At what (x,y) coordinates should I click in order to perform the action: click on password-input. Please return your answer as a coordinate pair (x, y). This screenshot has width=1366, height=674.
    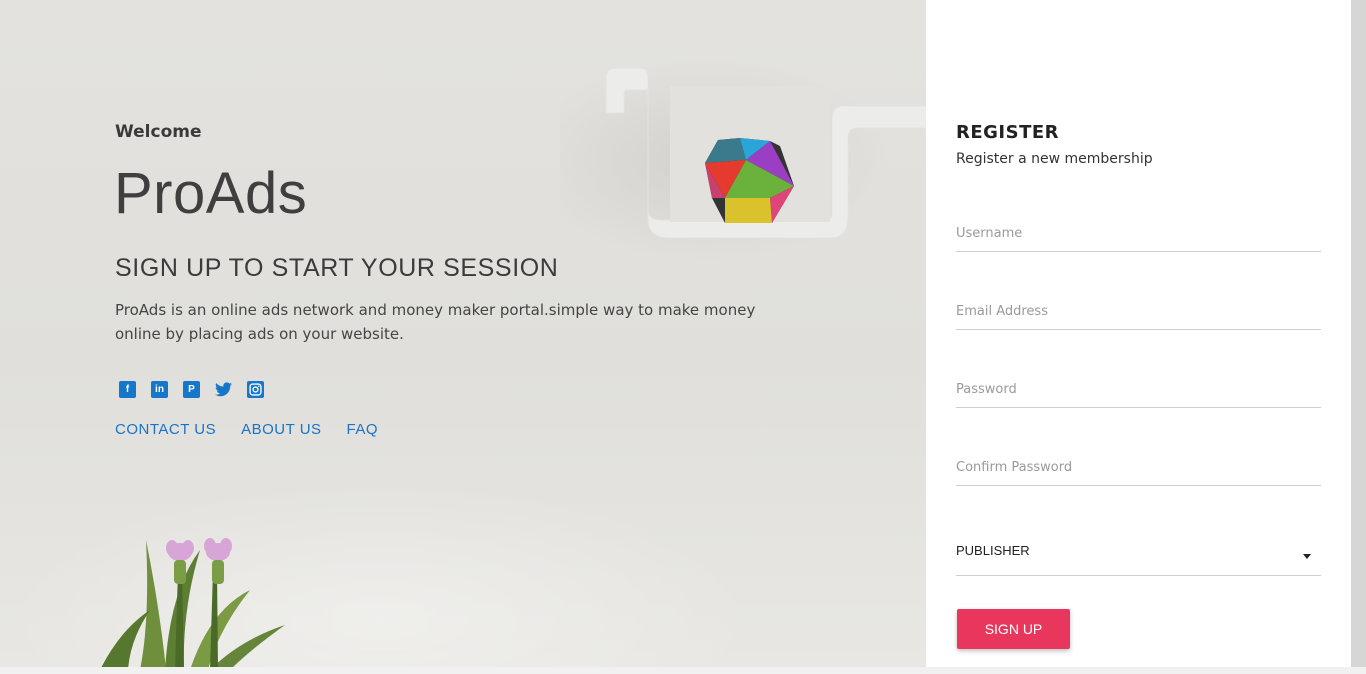
    Looking at the image, I should click on (1138, 389).